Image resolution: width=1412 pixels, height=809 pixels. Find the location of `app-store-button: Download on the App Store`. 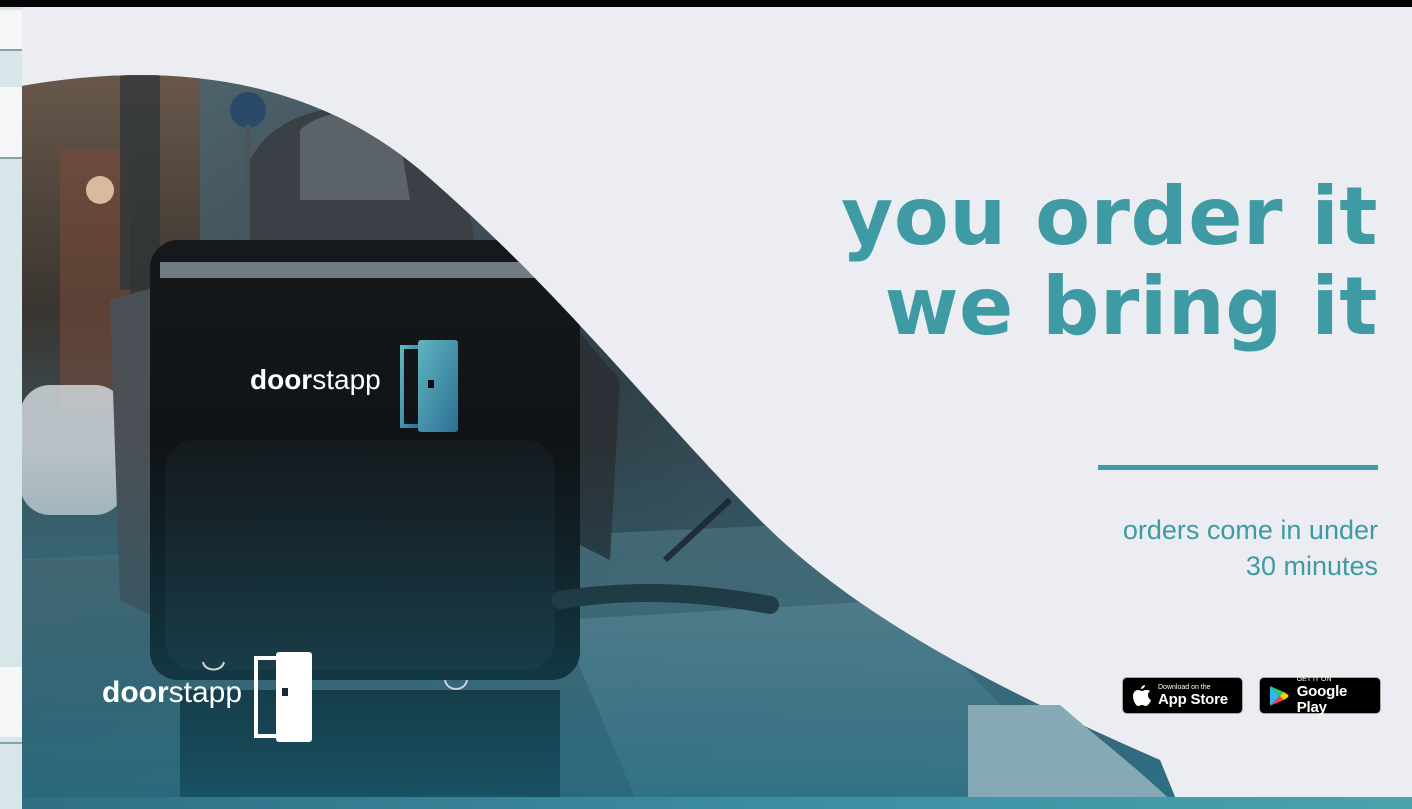

app-store-button: Download on the App Store is located at coordinates (1182, 695).